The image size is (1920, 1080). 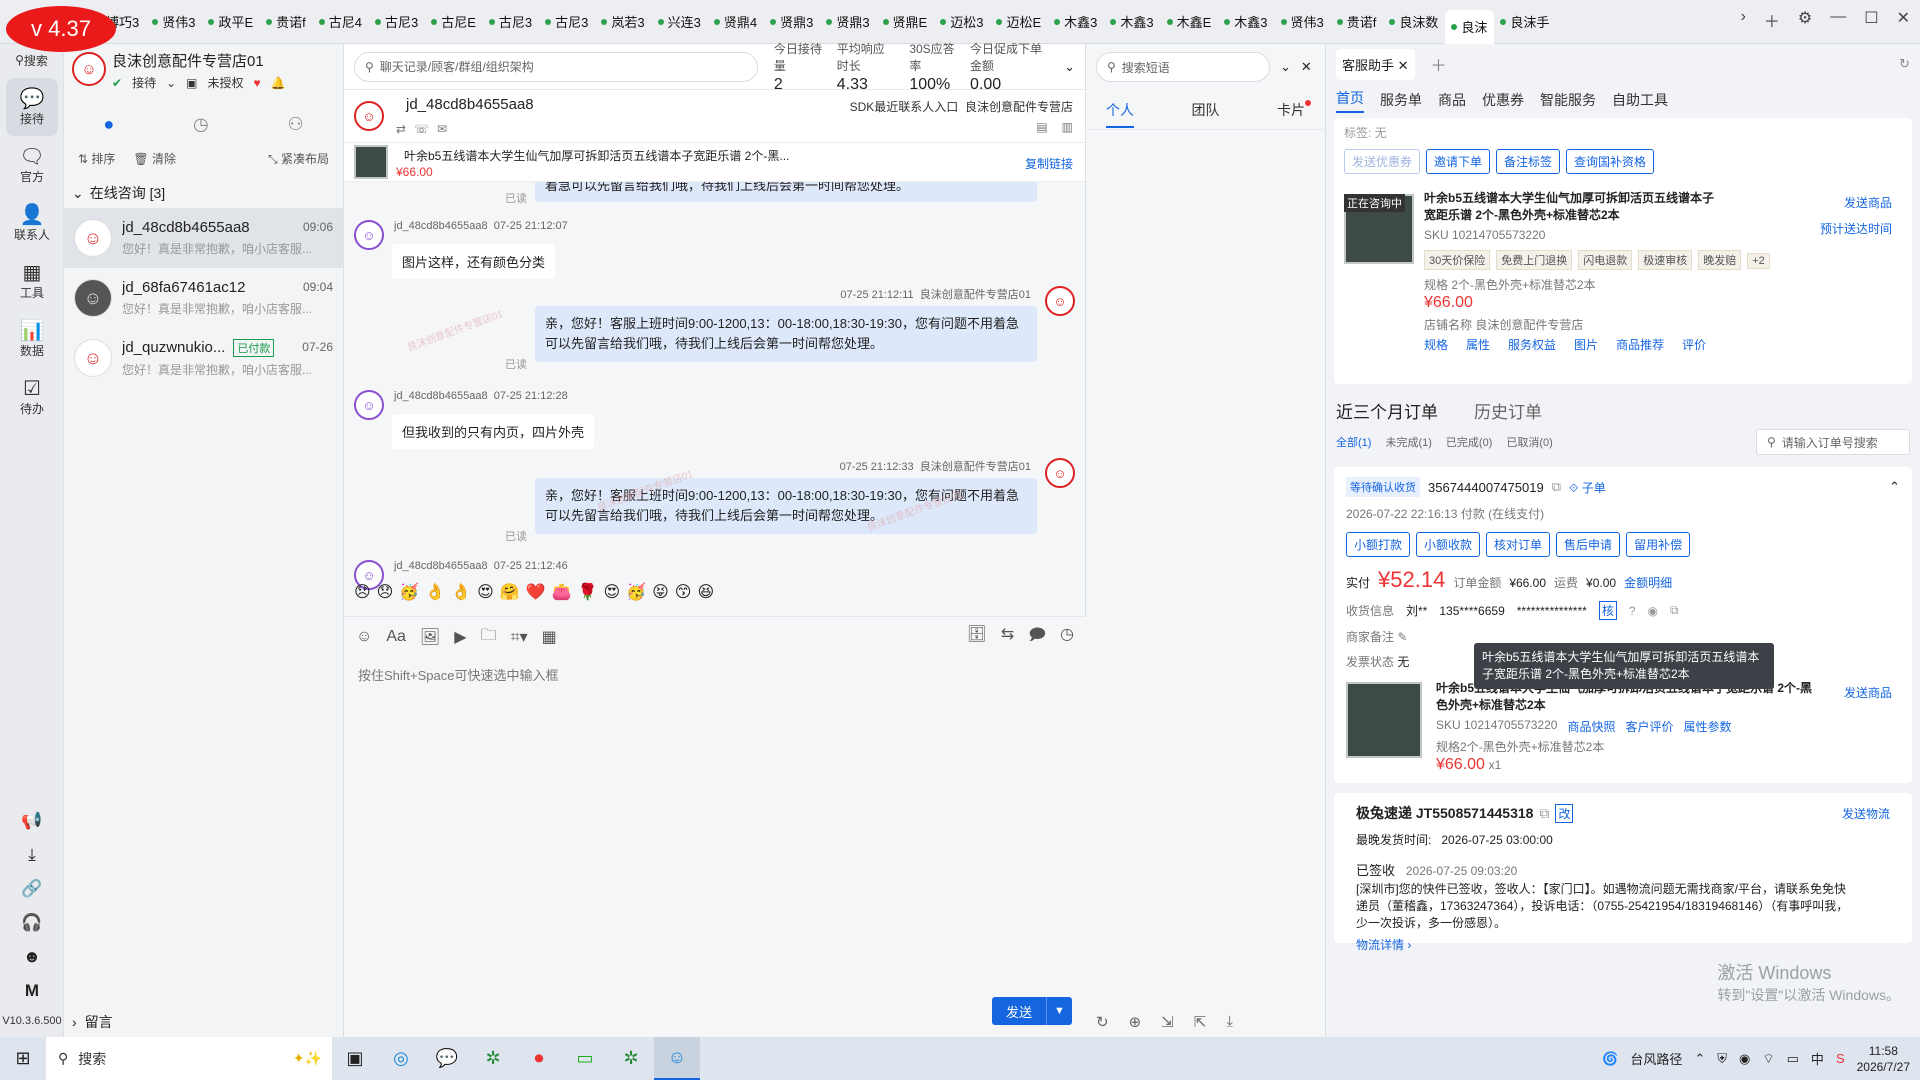 I want to click on eye-icon: ◉, so click(x=1653, y=611).